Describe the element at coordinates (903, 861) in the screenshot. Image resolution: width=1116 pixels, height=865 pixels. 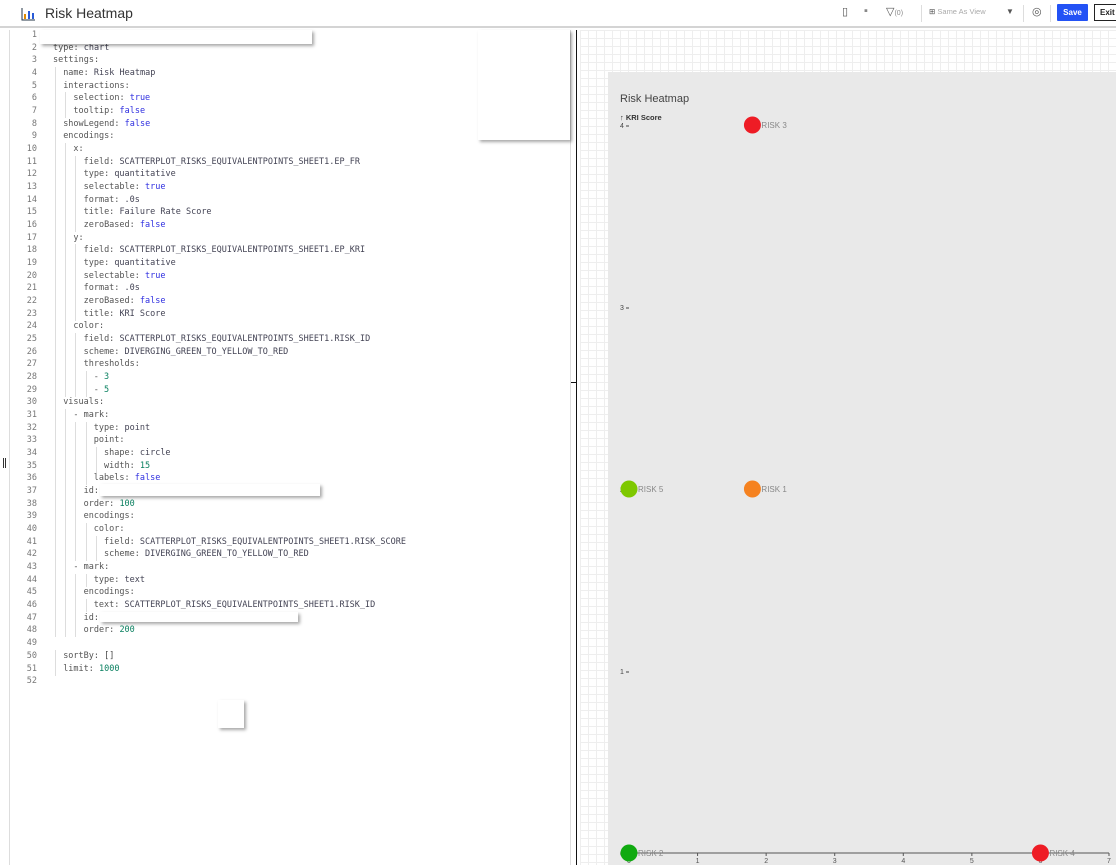
I see `x-tick-label: 4` at that location.